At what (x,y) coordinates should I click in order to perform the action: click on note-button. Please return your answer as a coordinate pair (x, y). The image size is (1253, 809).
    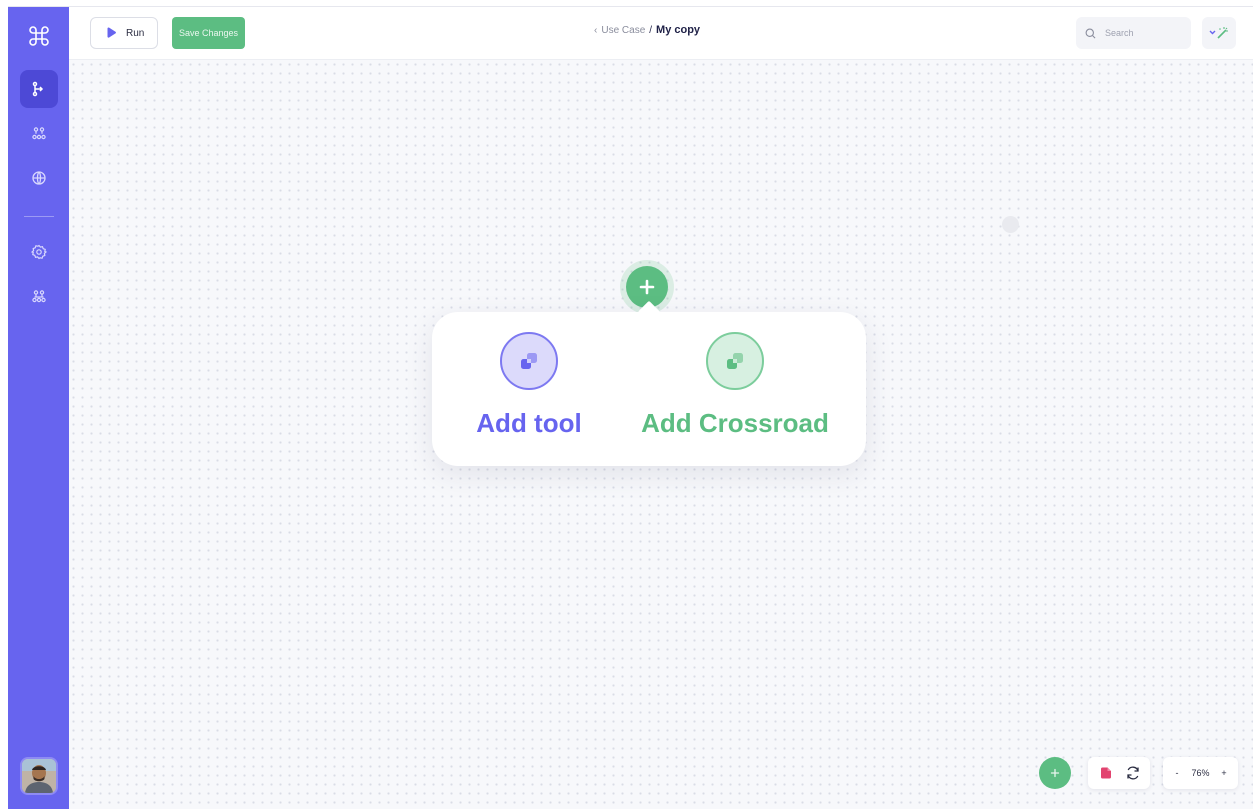
    Looking at the image, I should click on (1106, 773).